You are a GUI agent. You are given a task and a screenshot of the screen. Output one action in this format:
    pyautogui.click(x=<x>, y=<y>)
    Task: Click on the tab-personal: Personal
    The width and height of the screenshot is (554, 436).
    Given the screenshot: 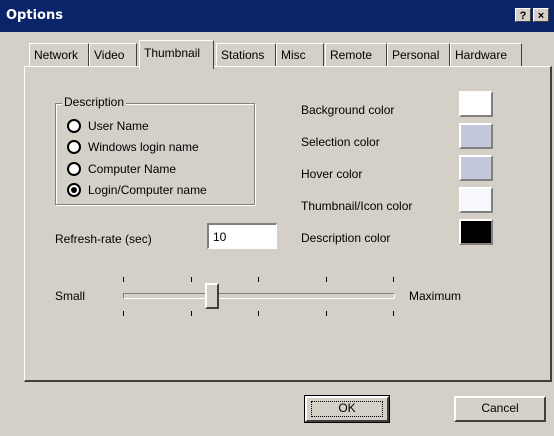 What is the action you would take?
    pyautogui.click(x=418, y=55)
    